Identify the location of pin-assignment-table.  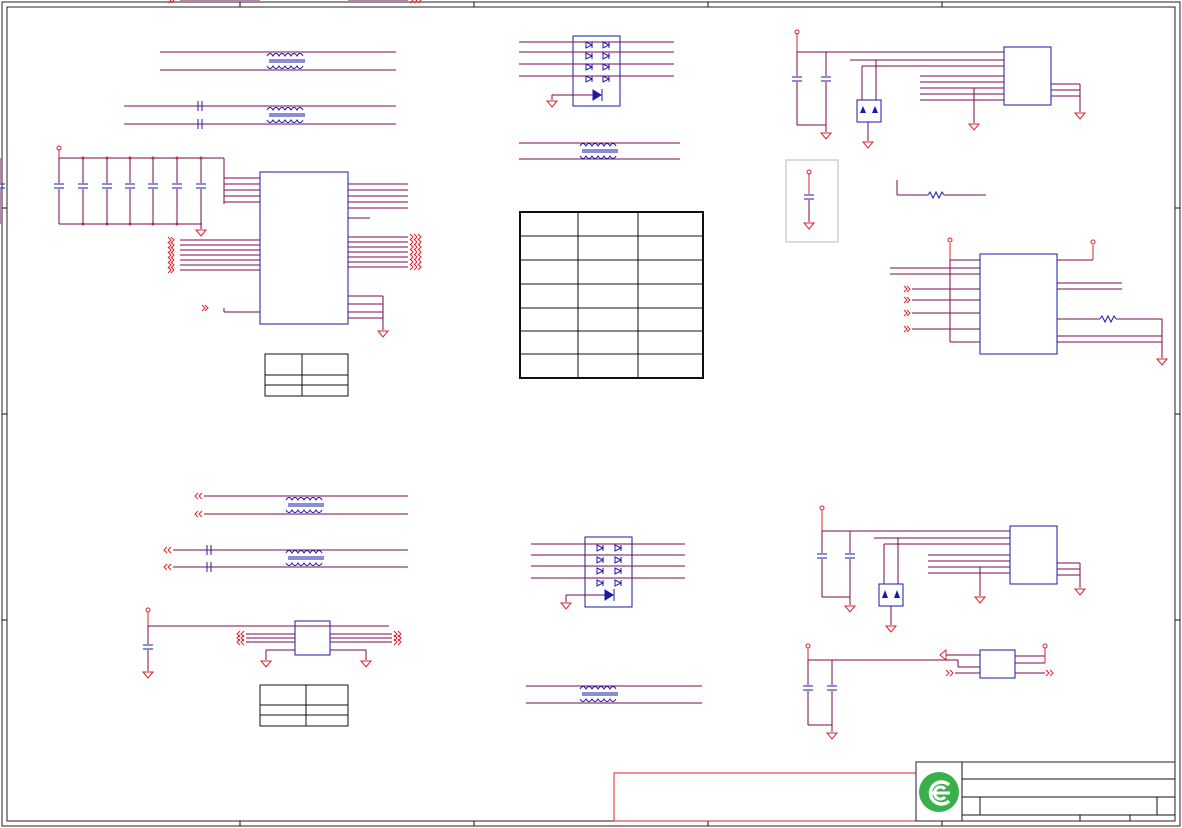
(611, 295).